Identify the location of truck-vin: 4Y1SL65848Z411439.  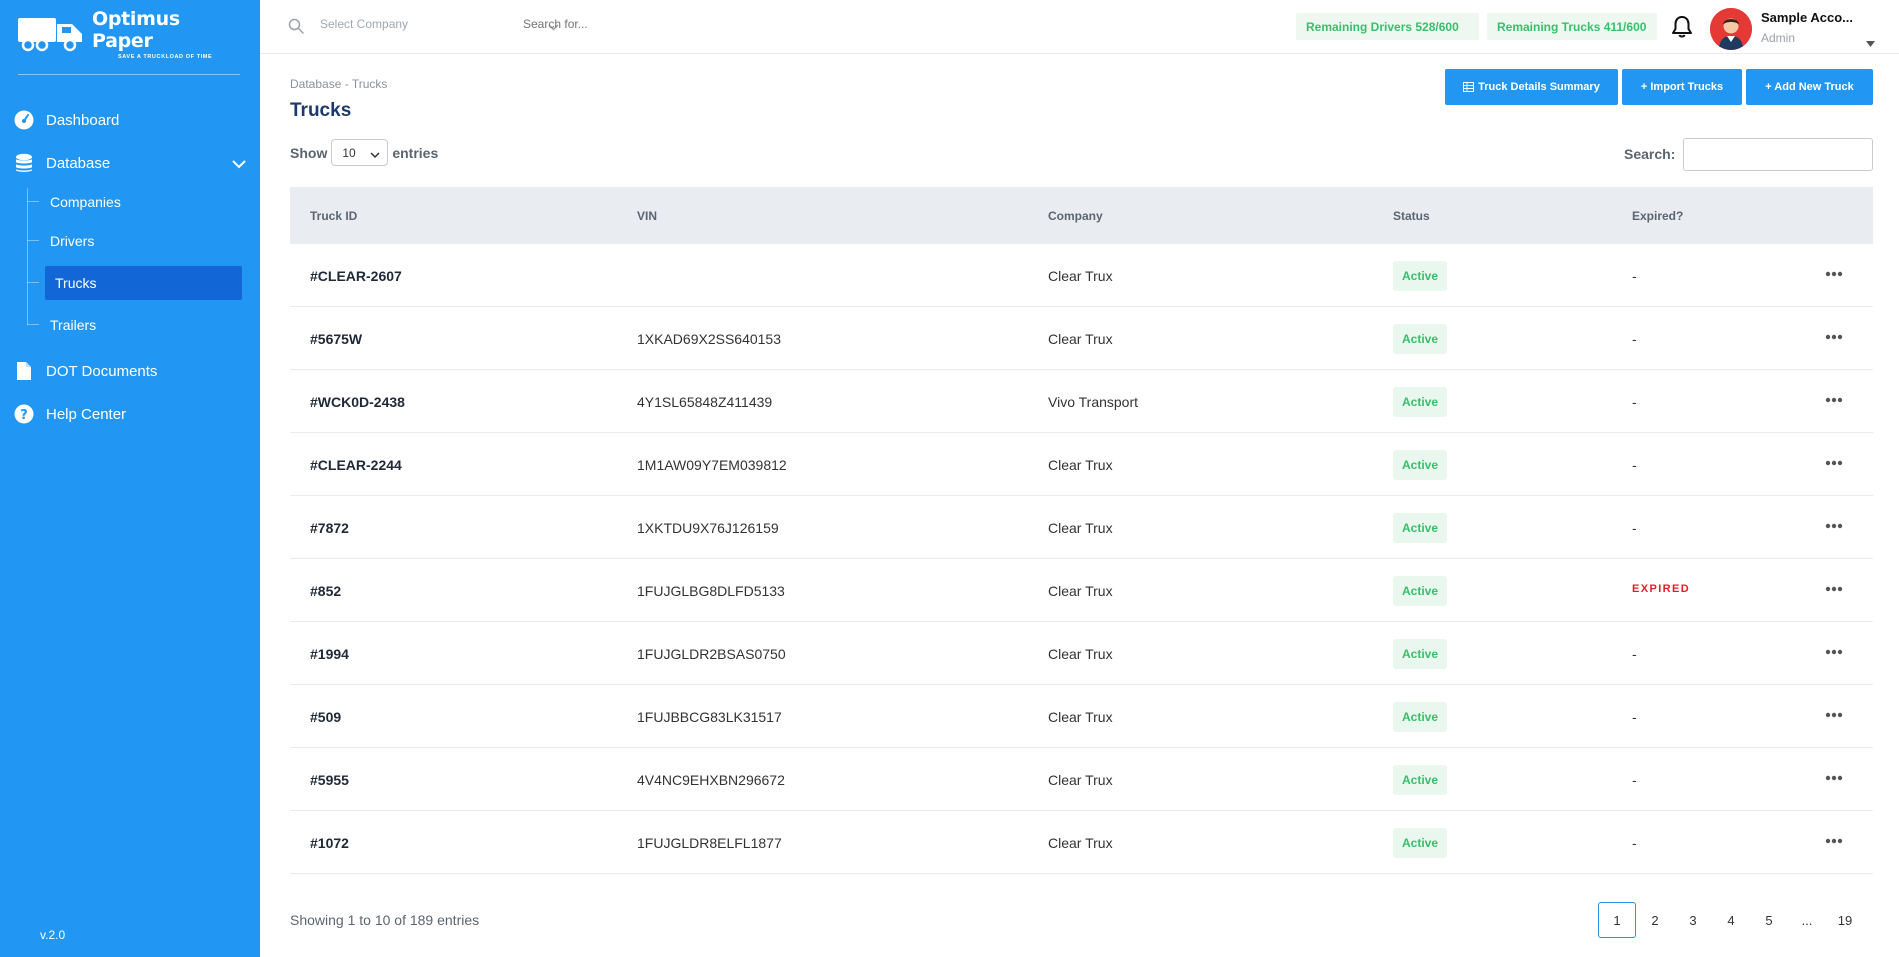
(705, 402).